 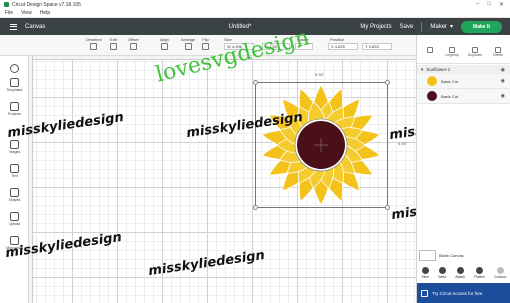 What do you see at coordinates (477, 4) in the screenshot?
I see `minimize-button: –` at bounding box center [477, 4].